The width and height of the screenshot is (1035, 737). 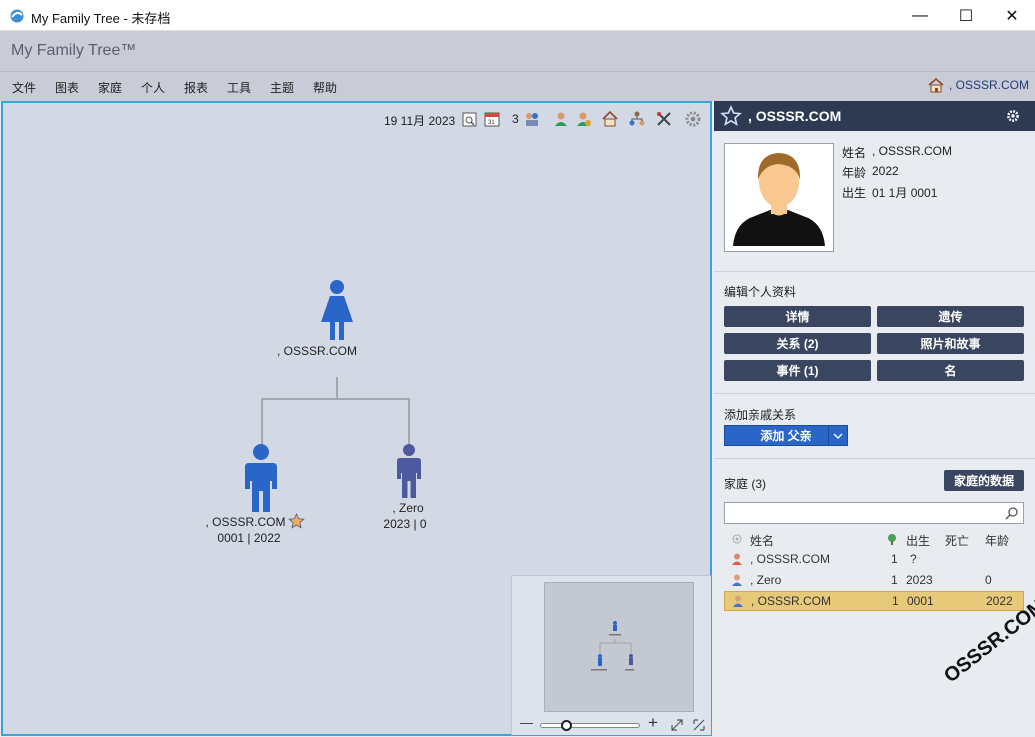 What do you see at coordinates (920, 601) in the screenshot?
I see `row-born: 0001` at bounding box center [920, 601].